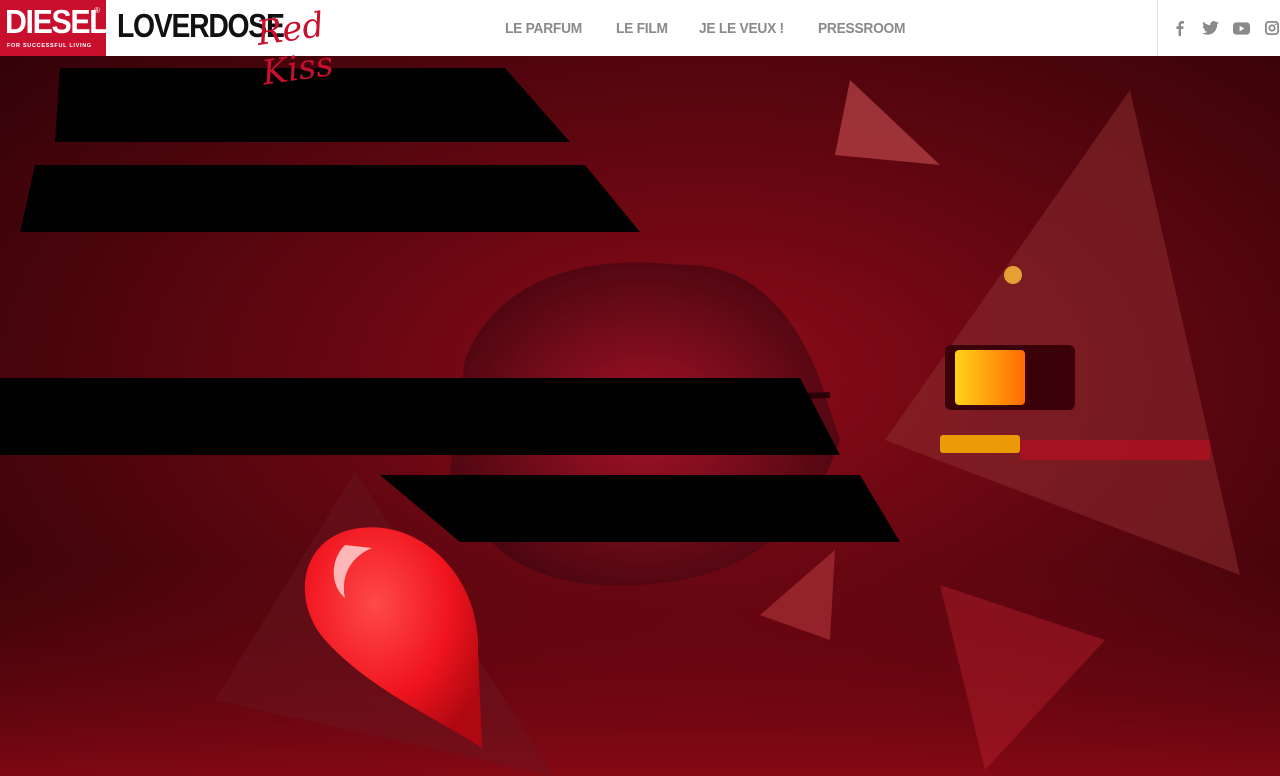 The width and height of the screenshot is (1280, 776). I want to click on youtube-icon, so click(1241, 28).